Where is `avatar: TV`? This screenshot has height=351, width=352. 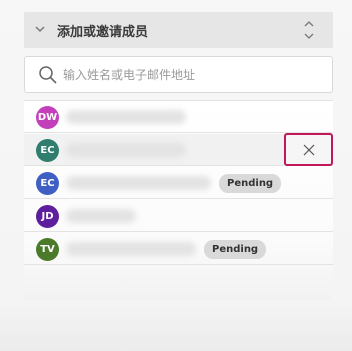
avatar: TV is located at coordinates (47, 249).